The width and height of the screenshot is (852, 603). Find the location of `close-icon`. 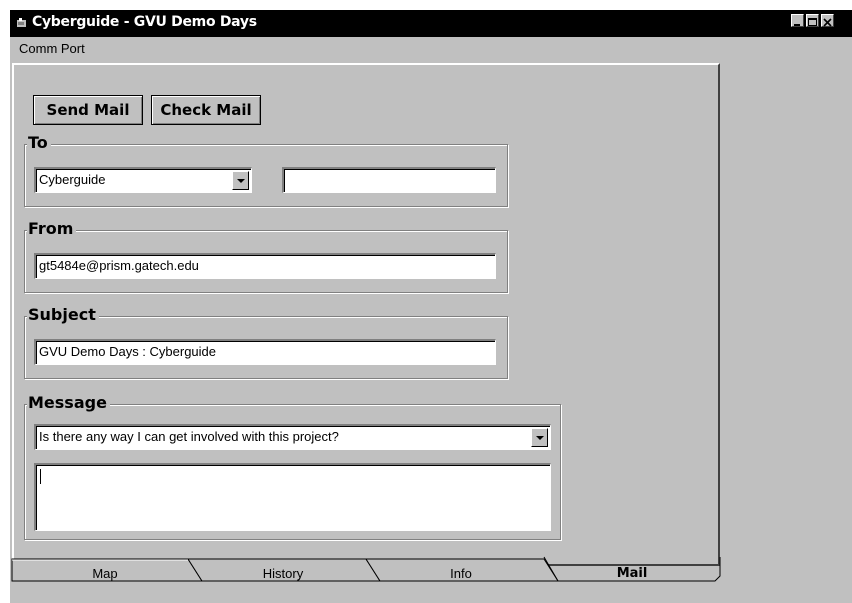

close-icon is located at coordinates (827, 20).